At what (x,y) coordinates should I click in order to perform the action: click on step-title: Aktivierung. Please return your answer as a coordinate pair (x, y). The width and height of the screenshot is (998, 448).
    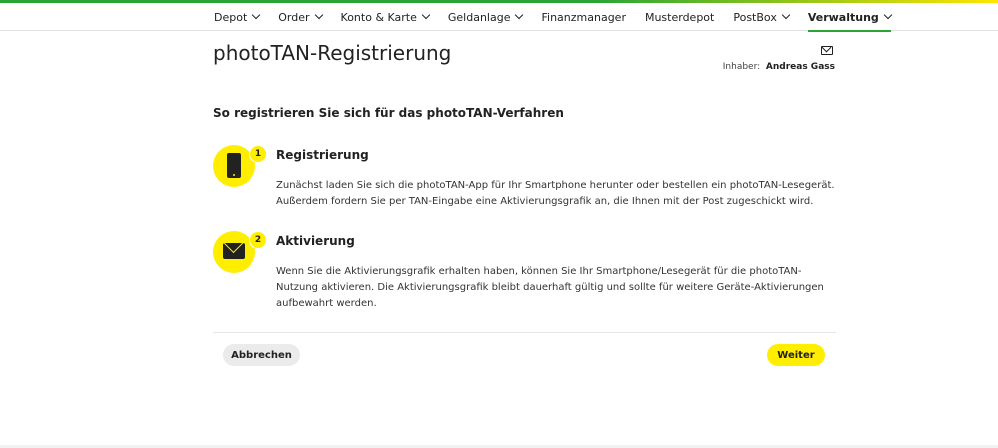
    Looking at the image, I should click on (315, 241).